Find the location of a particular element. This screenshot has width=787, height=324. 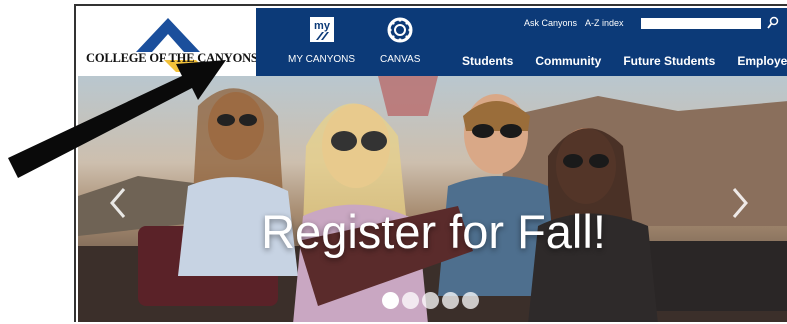

my-canyons-link: my MY CANYONS is located at coordinates (321, 44).